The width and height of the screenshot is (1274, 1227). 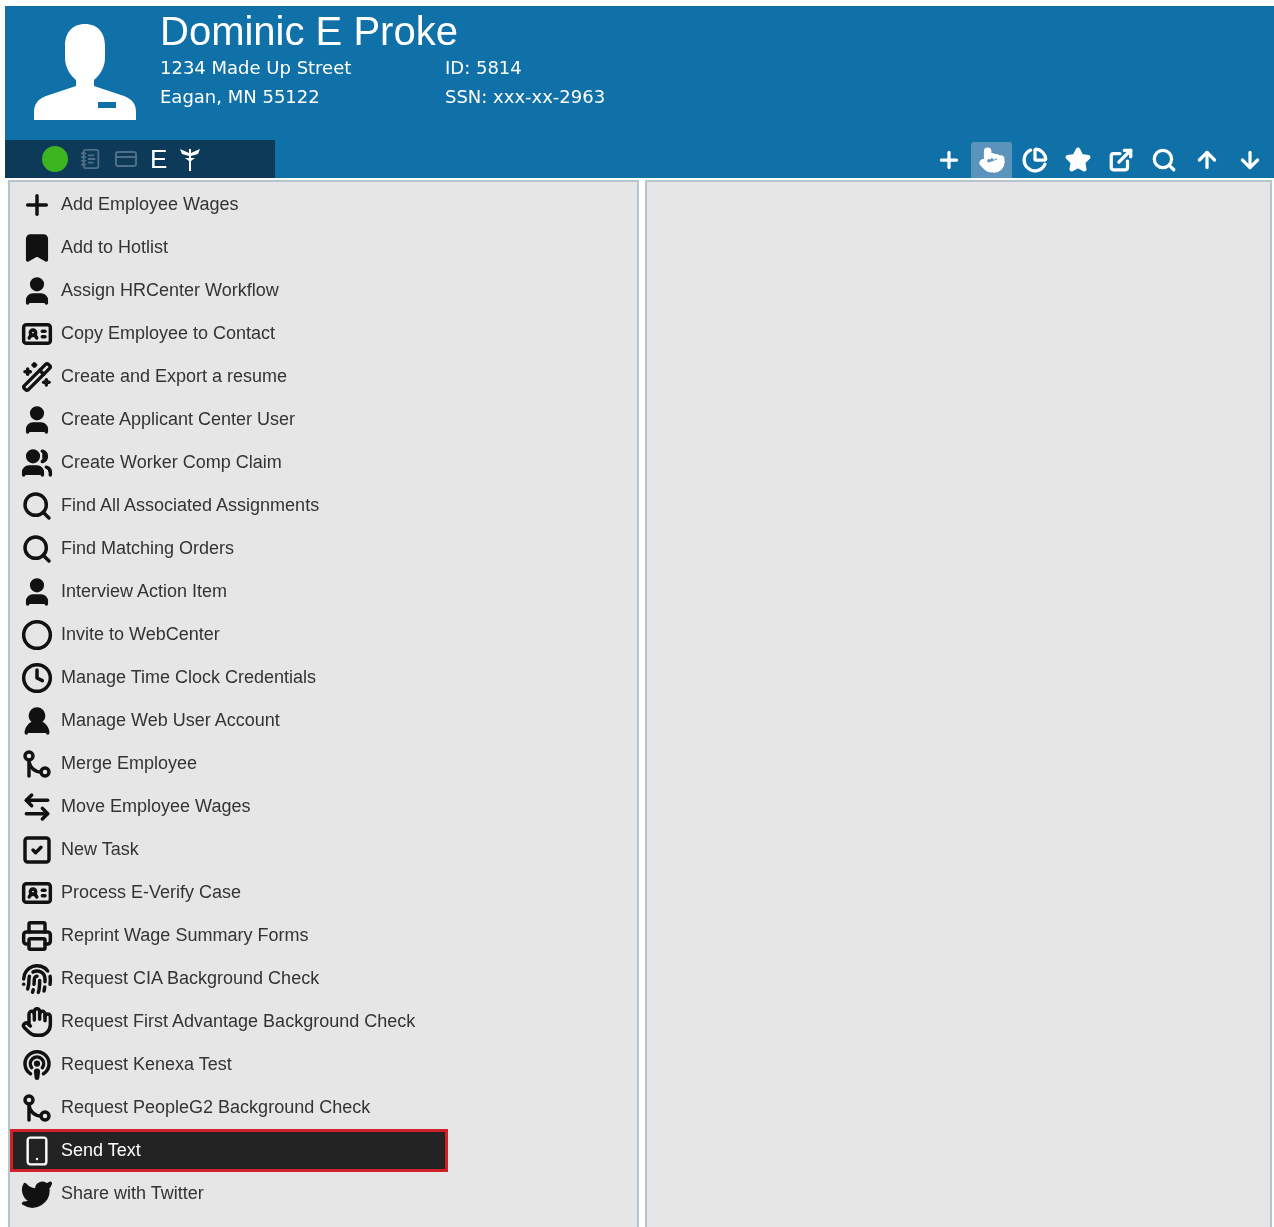 What do you see at coordinates (229, 892) in the screenshot?
I see `action-item: Process E-Verify Case` at bounding box center [229, 892].